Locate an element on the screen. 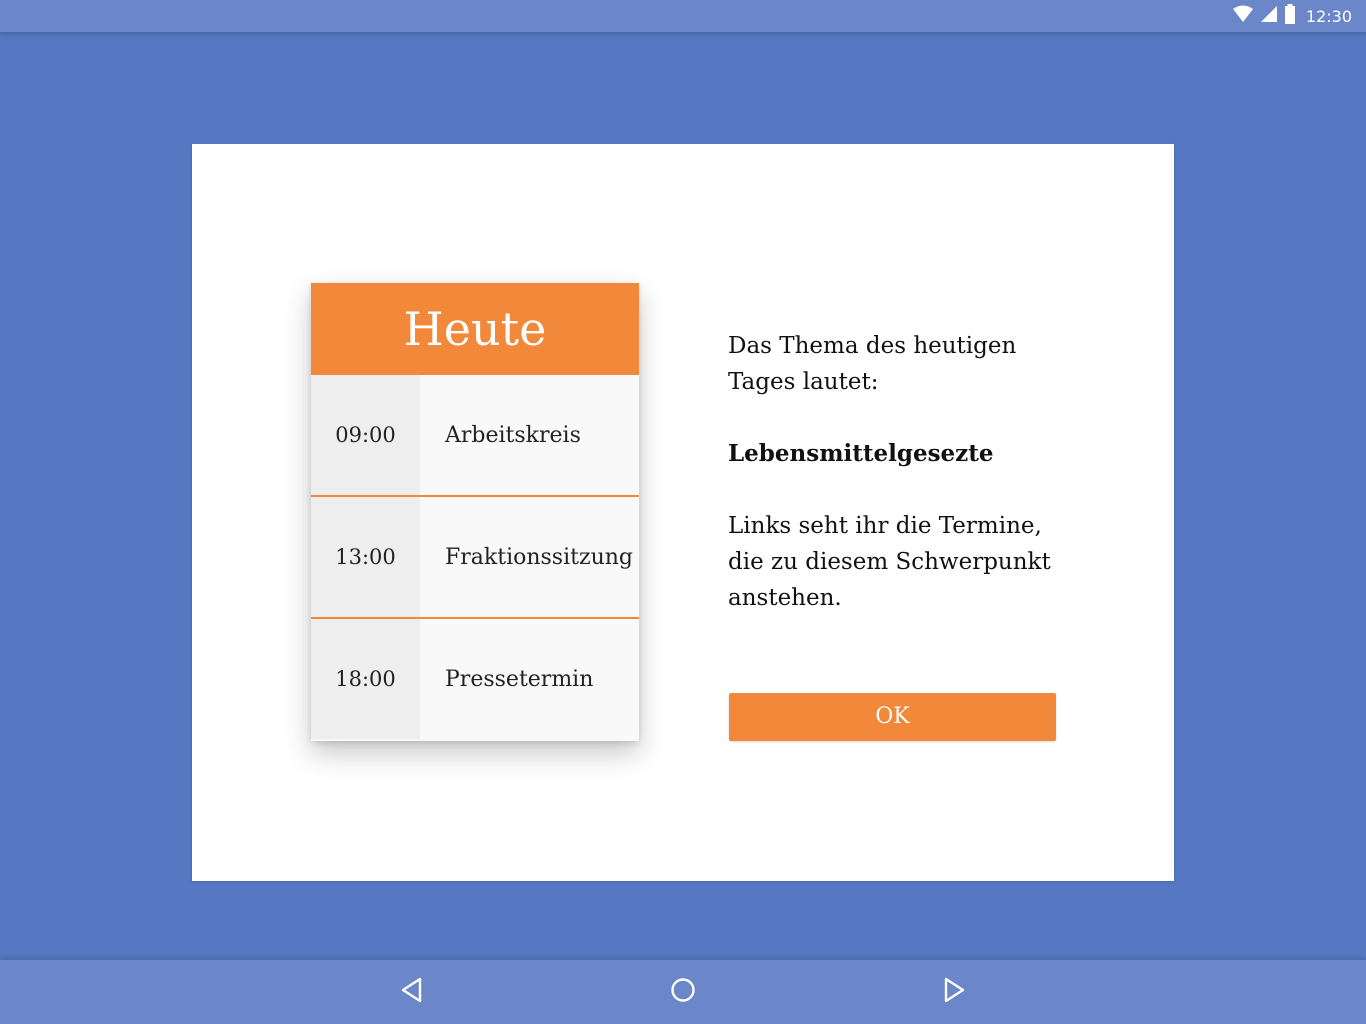 The height and width of the screenshot is (1024, 1366). back-icon is located at coordinates (412, 992).